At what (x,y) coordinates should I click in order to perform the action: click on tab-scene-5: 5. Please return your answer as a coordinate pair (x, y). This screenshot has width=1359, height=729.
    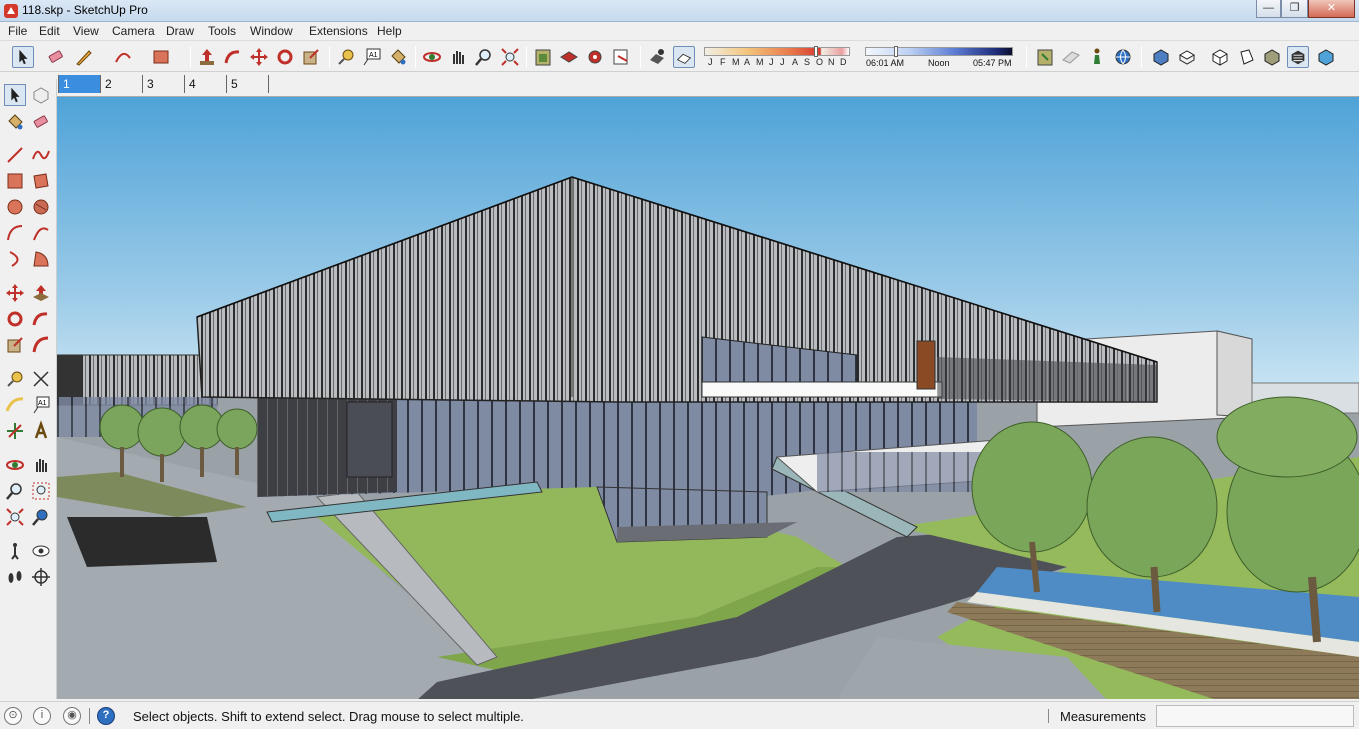
    Looking at the image, I should click on (247, 84).